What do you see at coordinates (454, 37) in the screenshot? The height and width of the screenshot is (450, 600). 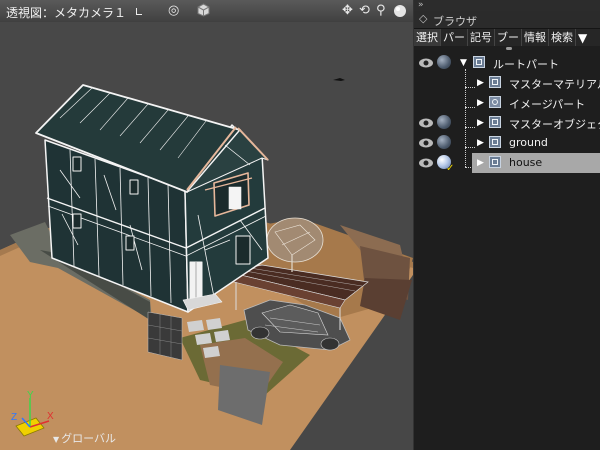 I see `tab-parts: パー` at bounding box center [454, 37].